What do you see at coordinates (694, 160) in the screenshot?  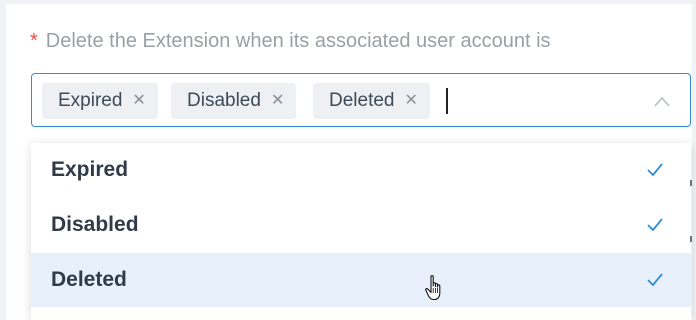 I see `panel-border-right` at bounding box center [694, 160].